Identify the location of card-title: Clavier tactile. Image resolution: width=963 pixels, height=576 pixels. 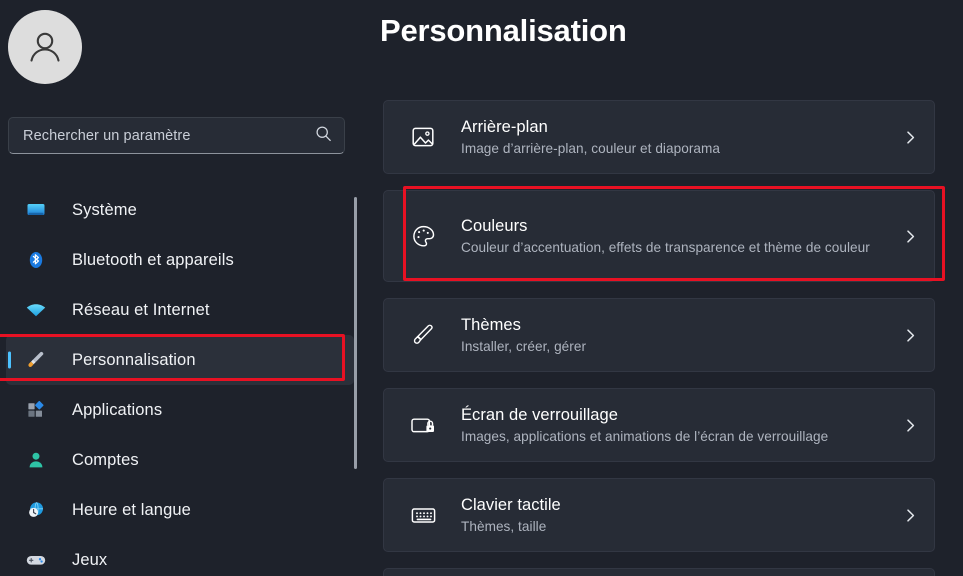
(511, 504).